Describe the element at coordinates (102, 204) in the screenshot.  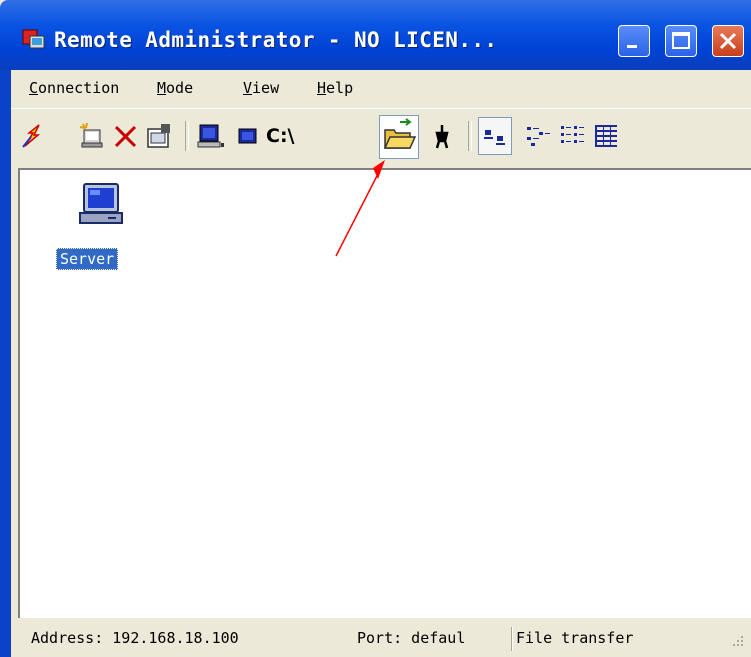
I see `computer-icon` at that location.